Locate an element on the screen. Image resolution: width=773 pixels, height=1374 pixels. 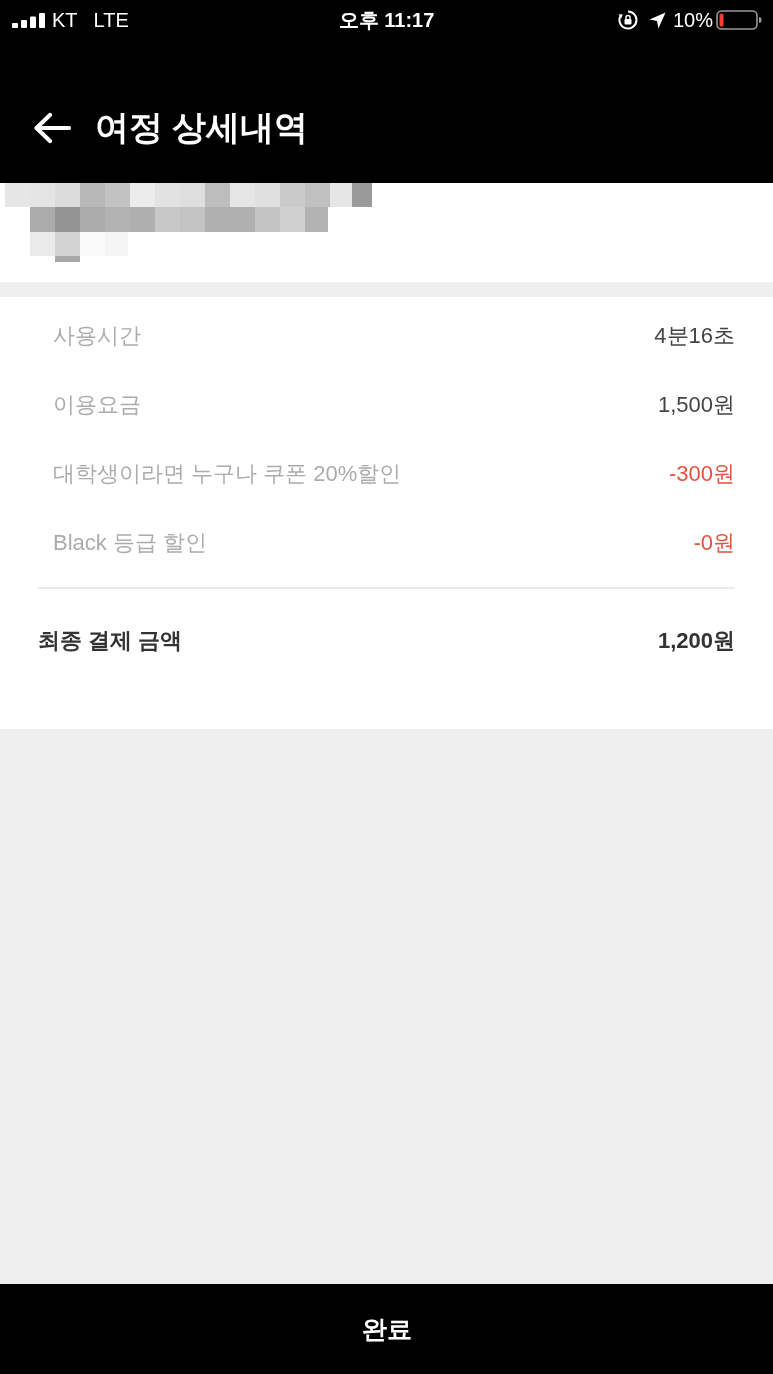
discount-amount: -0원 is located at coordinates (714, 542).